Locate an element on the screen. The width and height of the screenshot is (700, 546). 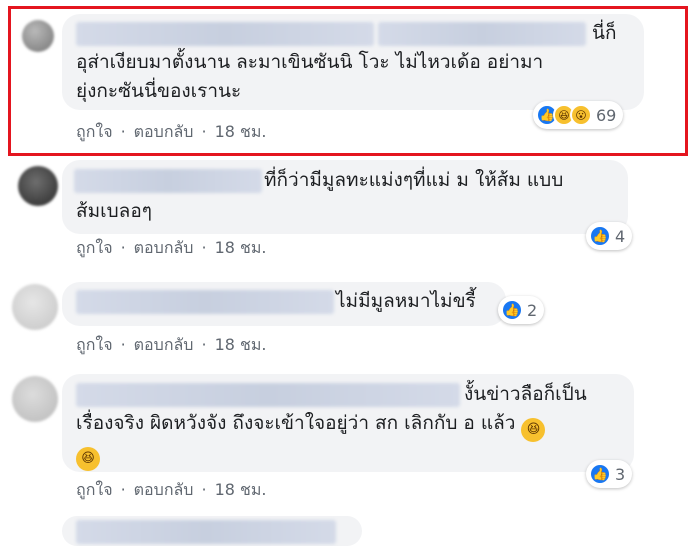
comment-text: งั้นข่าวลือก็เป็น is located at coordinates (525, 394).